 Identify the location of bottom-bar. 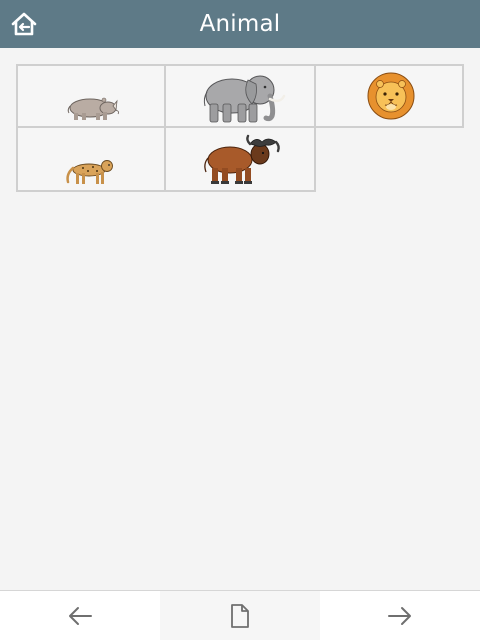
(240, 615).